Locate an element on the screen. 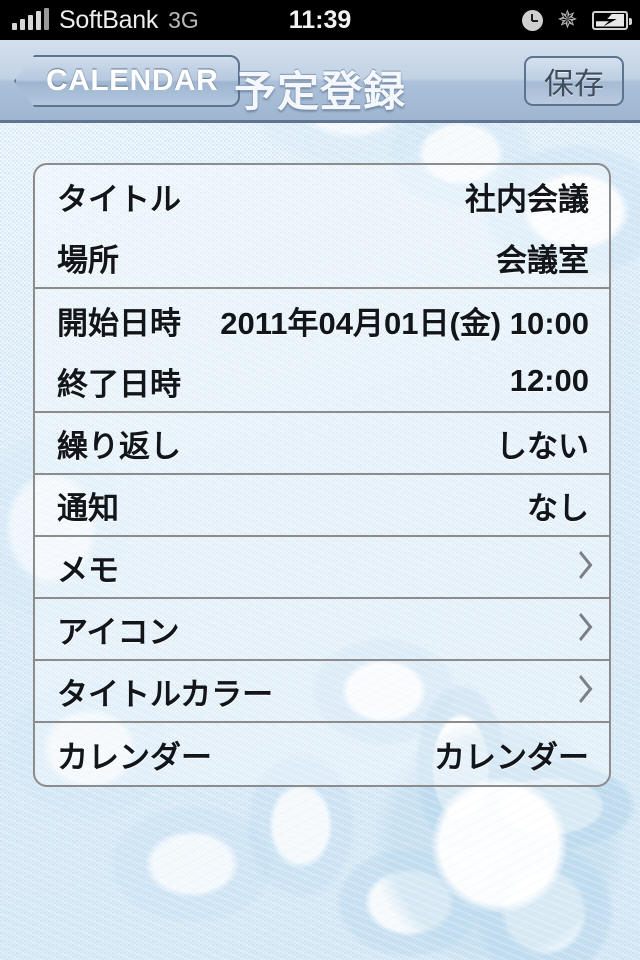 This screenshot has height=960, width=640. form-row-label: メモ is located at coordinates (88, 570).